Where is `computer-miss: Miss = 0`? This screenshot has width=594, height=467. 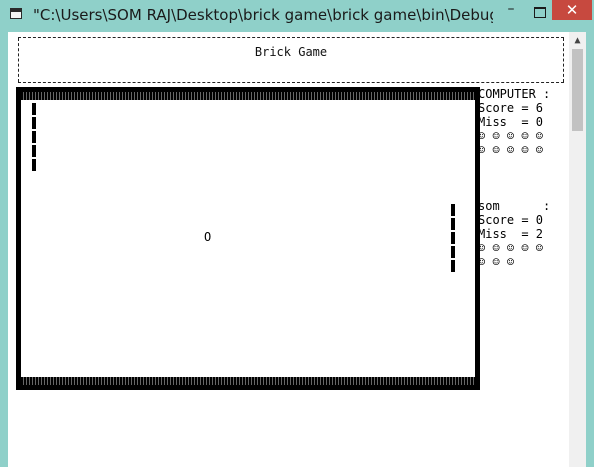
computer-miss: Miss = 0 is located at coordinates (511, 122).